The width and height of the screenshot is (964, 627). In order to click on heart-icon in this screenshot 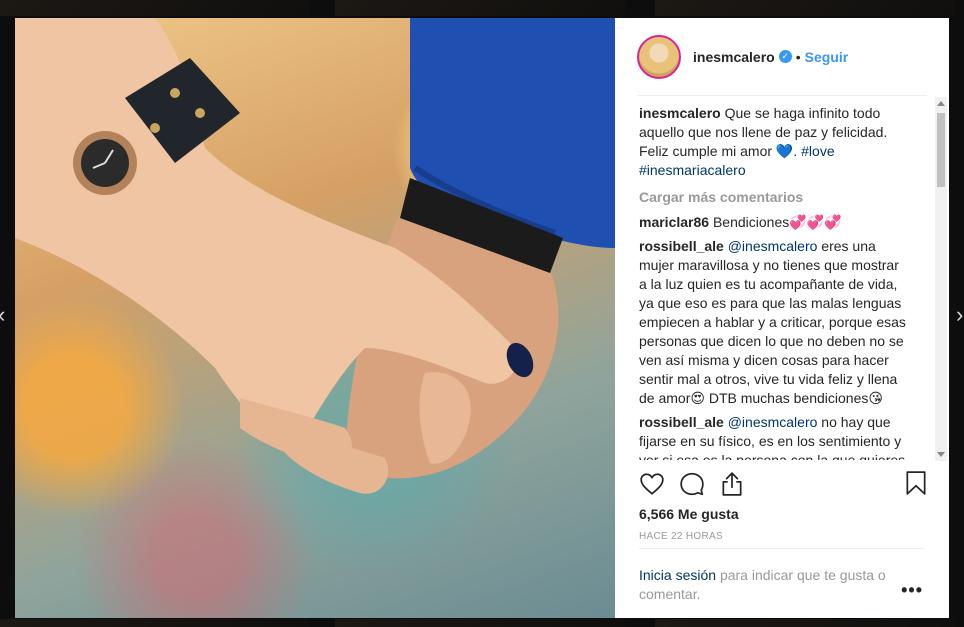, I will do `click(652, 484)`.